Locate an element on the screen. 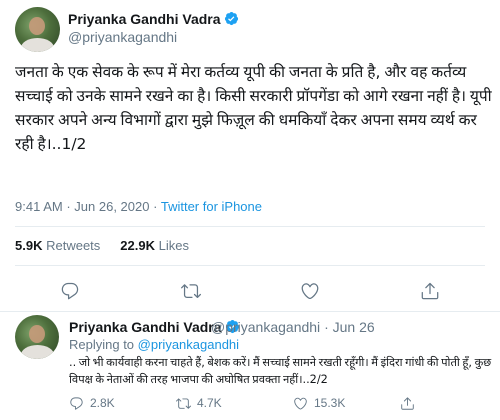 This screenshot has width=500, height=420. retweets-count: 5.9K is located at coordinates (29, 245).